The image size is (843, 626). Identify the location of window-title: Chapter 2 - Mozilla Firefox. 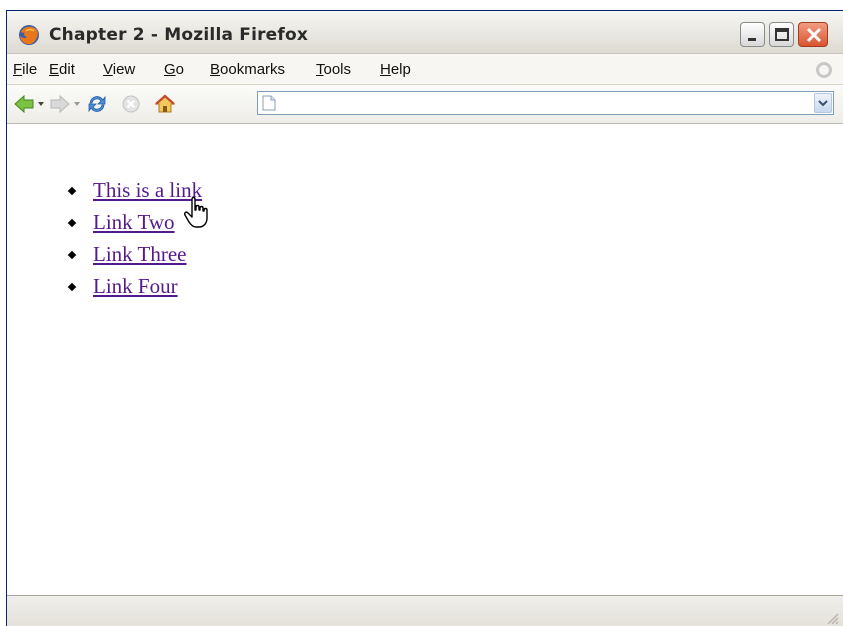
(179, 35).